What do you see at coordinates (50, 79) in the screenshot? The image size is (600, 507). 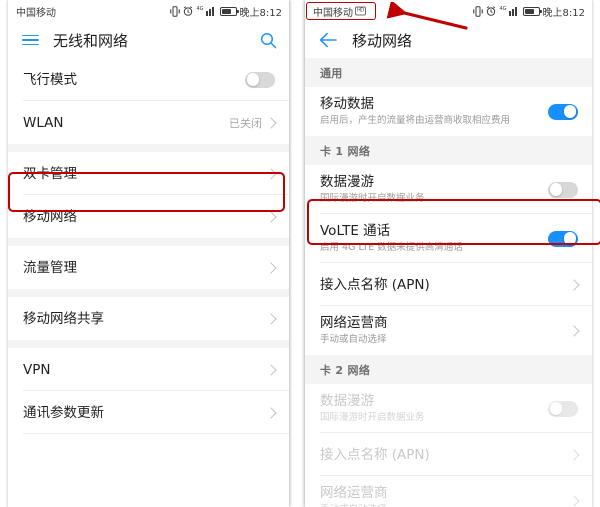 I see `list-item-label: 飞行模式` at bounding box center [50, 79].